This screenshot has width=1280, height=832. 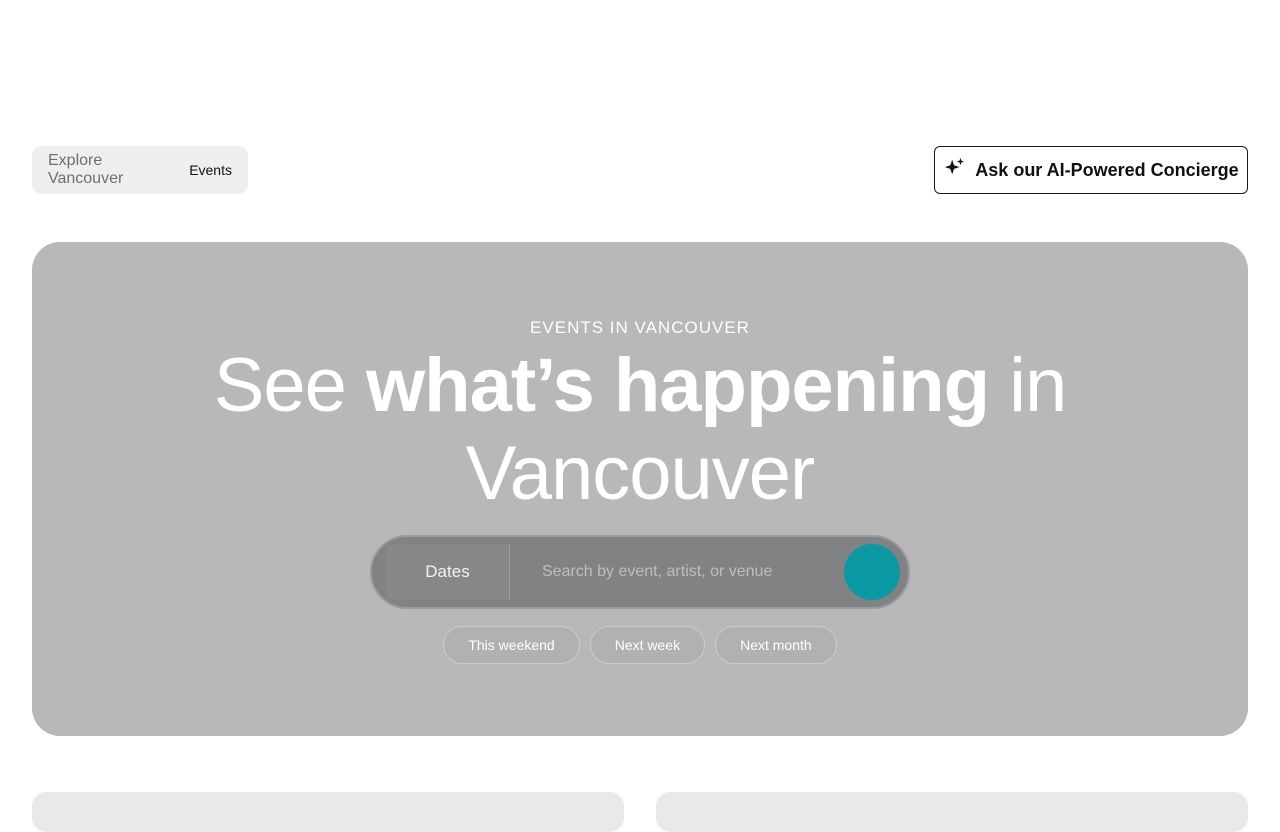 I want to click on chip-this-weekend: This weekend, so click(x=511, y=645).